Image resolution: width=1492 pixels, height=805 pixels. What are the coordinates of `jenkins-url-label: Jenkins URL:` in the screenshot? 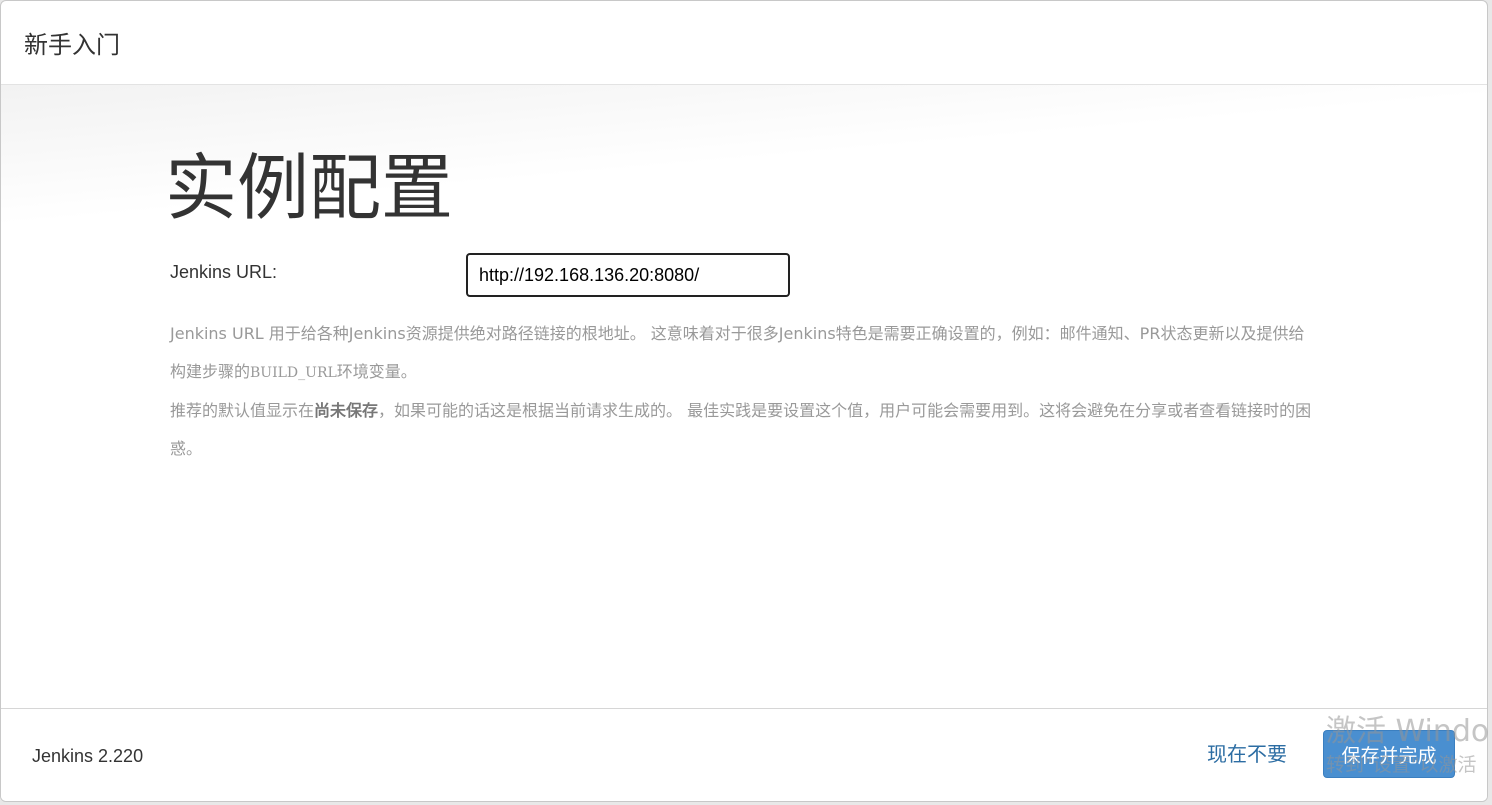 It's located at (224, 272).